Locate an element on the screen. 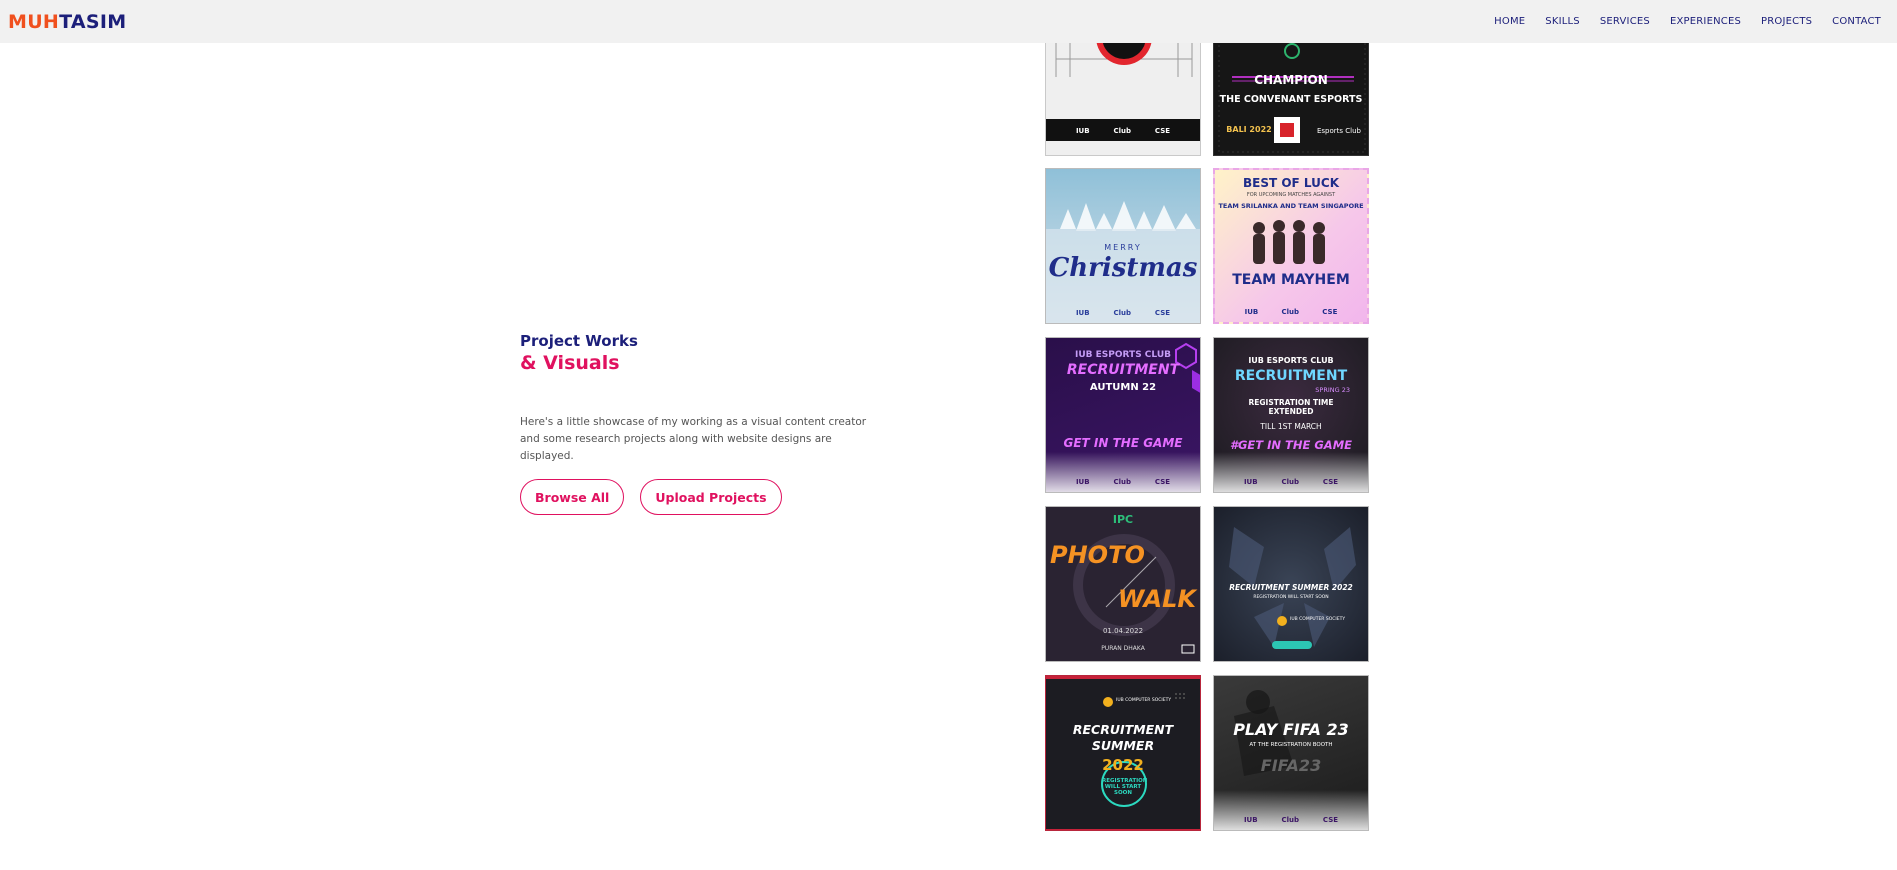  tile-6-club: IUB ESPORTS CLUB is located at coordinates (1291, 360).